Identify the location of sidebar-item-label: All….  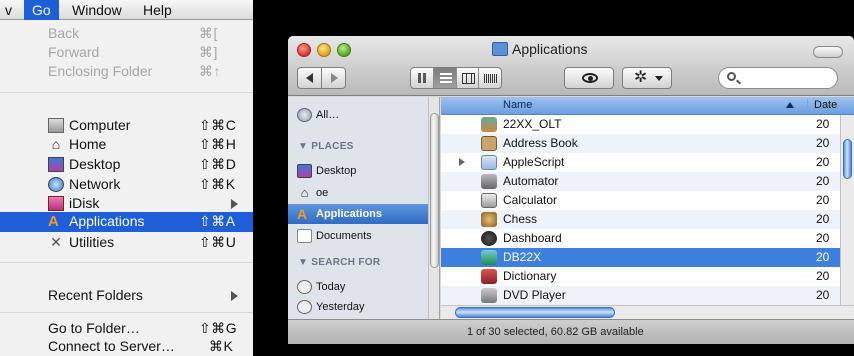
(328, 115).